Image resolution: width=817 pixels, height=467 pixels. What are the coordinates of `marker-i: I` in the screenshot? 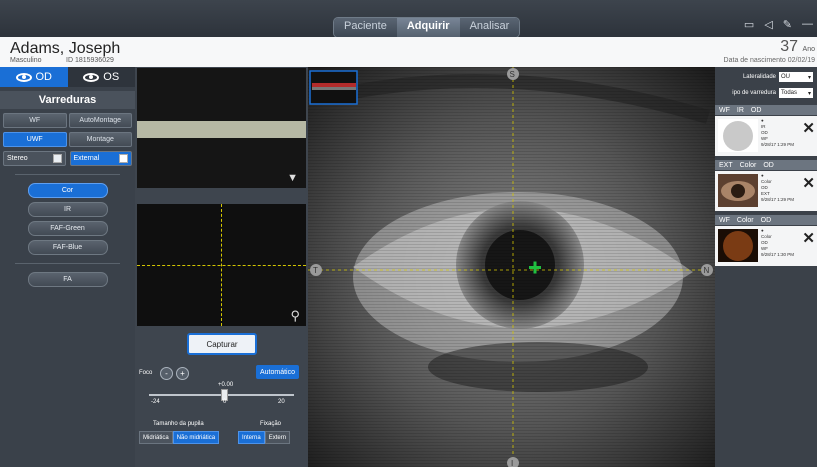 It's located at (512, 463).